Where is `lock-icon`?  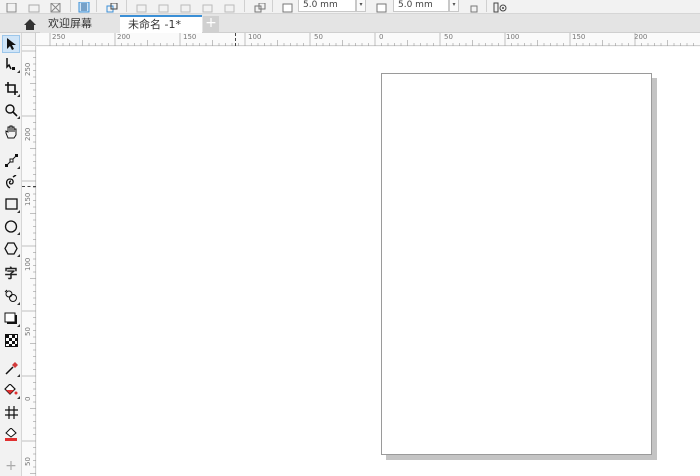
lock-icon is located at coordinates (474, 6).